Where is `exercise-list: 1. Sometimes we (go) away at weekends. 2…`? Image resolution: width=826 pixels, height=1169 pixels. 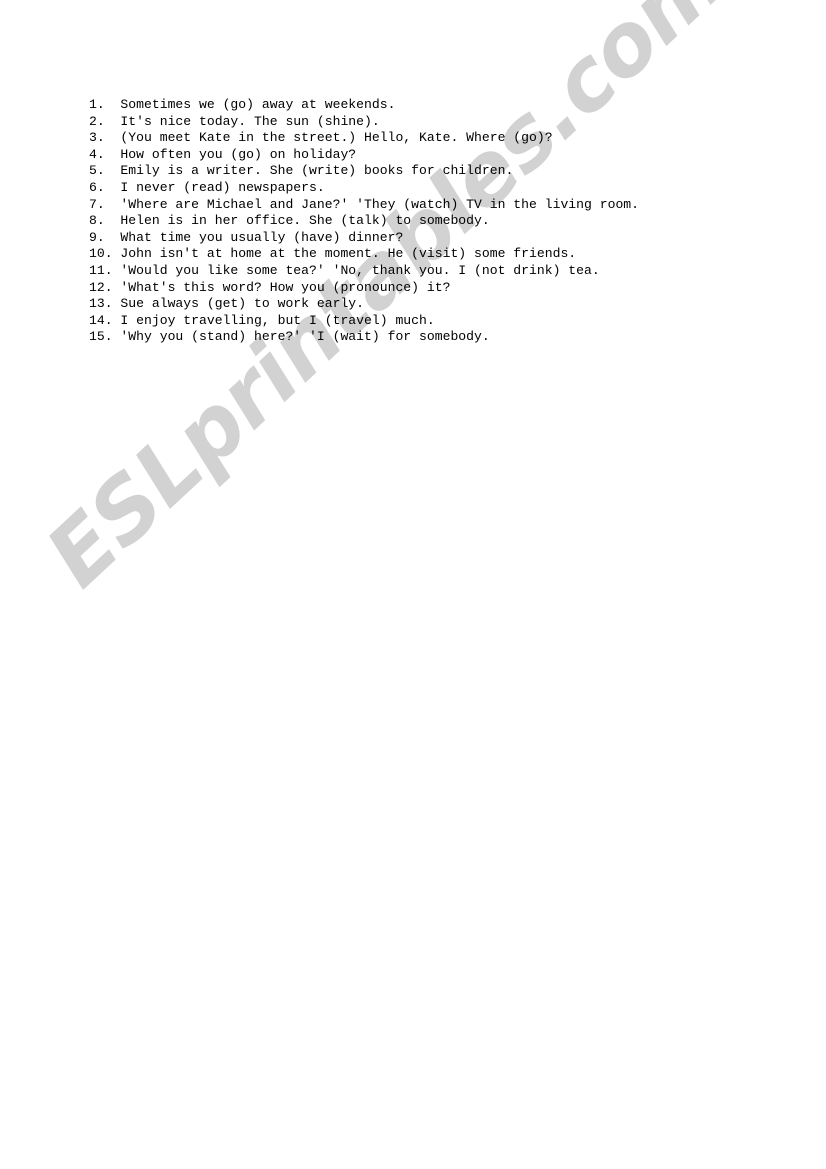
exercise-list: 1. Sometimes we (go) away at weekends. 2… is located at coordinates (364, 221).